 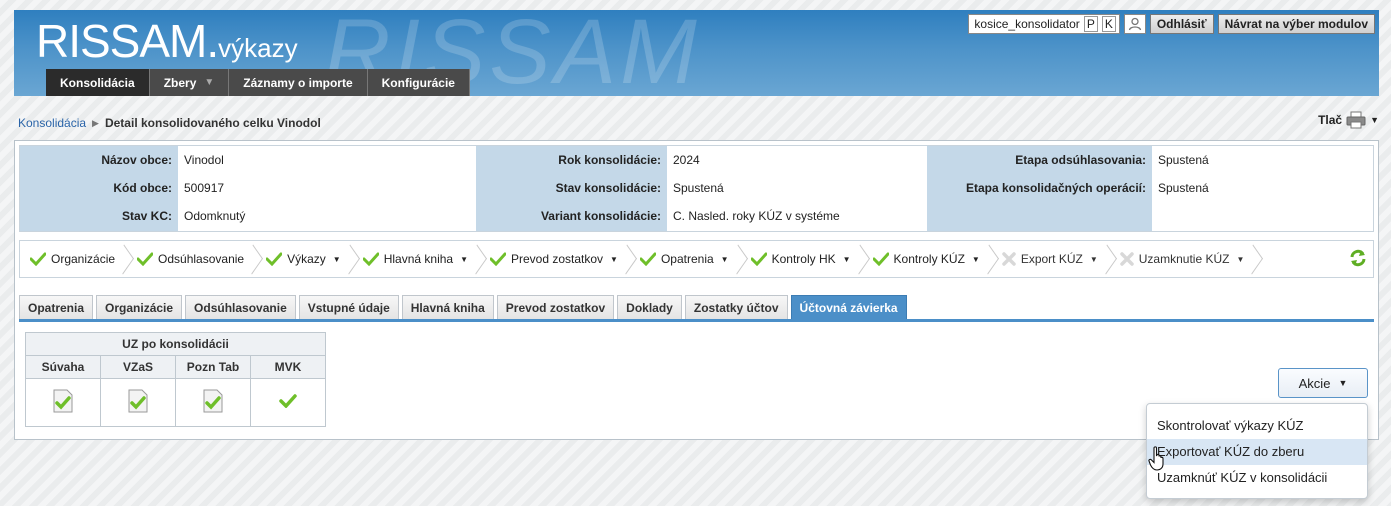 What do you see at coordinates (142, 188) in the screenshot?
I see `info-label: Kód obce:` at bounding box center [142, 188].